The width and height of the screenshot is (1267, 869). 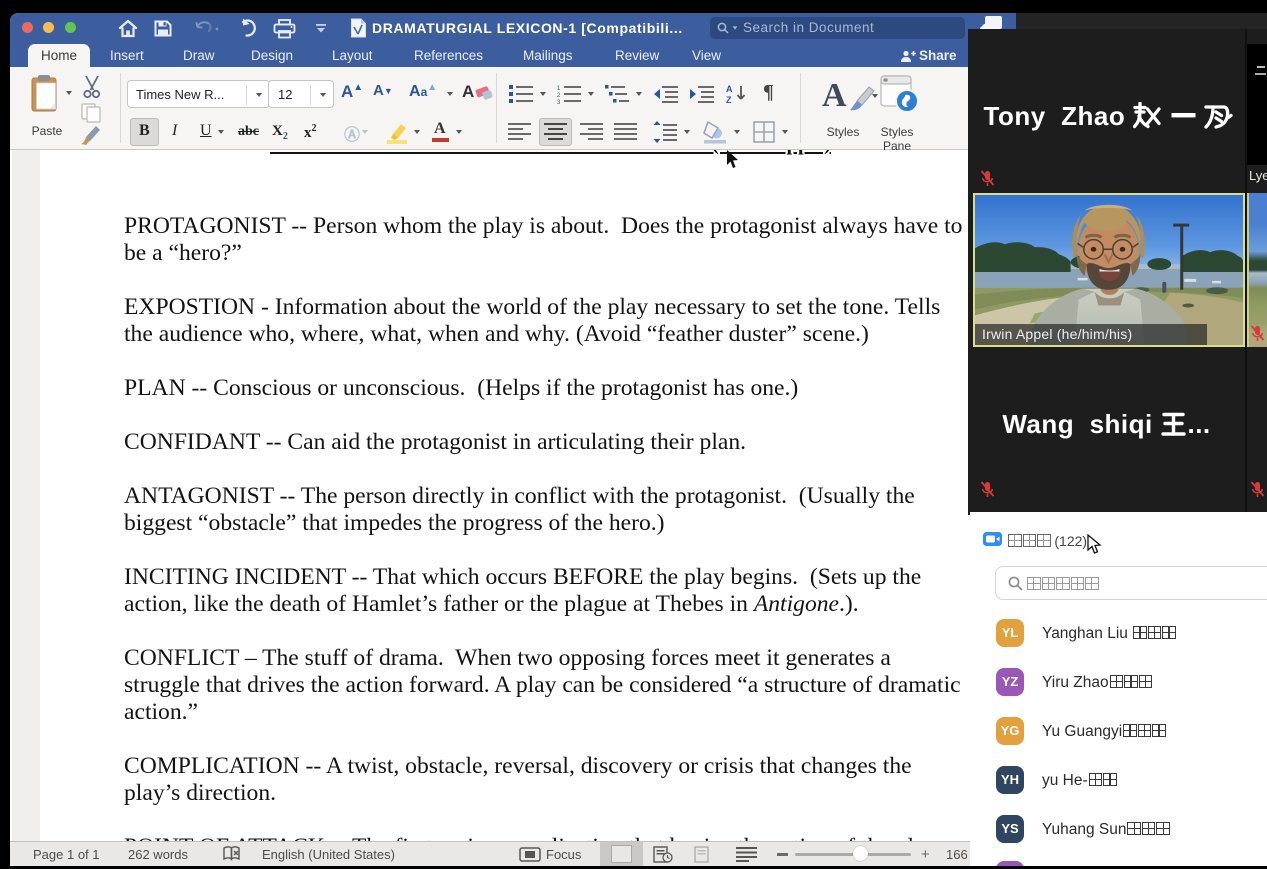 I want to click on svg-text: Z, so click(x=729, y=100).